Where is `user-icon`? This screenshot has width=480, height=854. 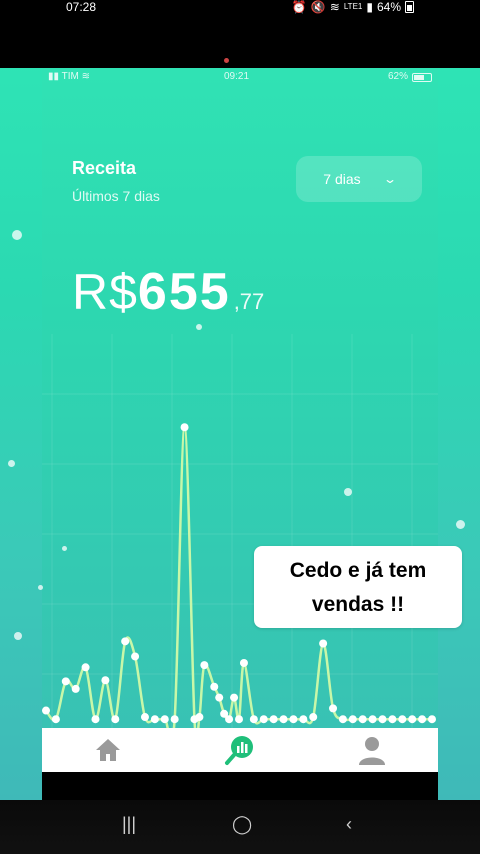
user-icon is located at coordinates (372, 751).